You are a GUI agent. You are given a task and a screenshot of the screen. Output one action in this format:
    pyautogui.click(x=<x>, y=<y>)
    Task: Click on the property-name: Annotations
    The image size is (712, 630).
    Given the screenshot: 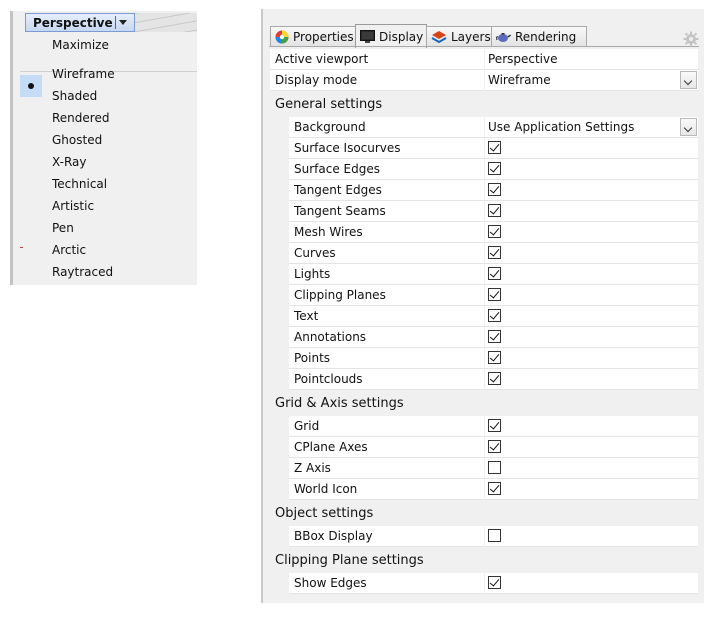 What is the action you would take?
    pyautogui.click(x=377, y=337)
    